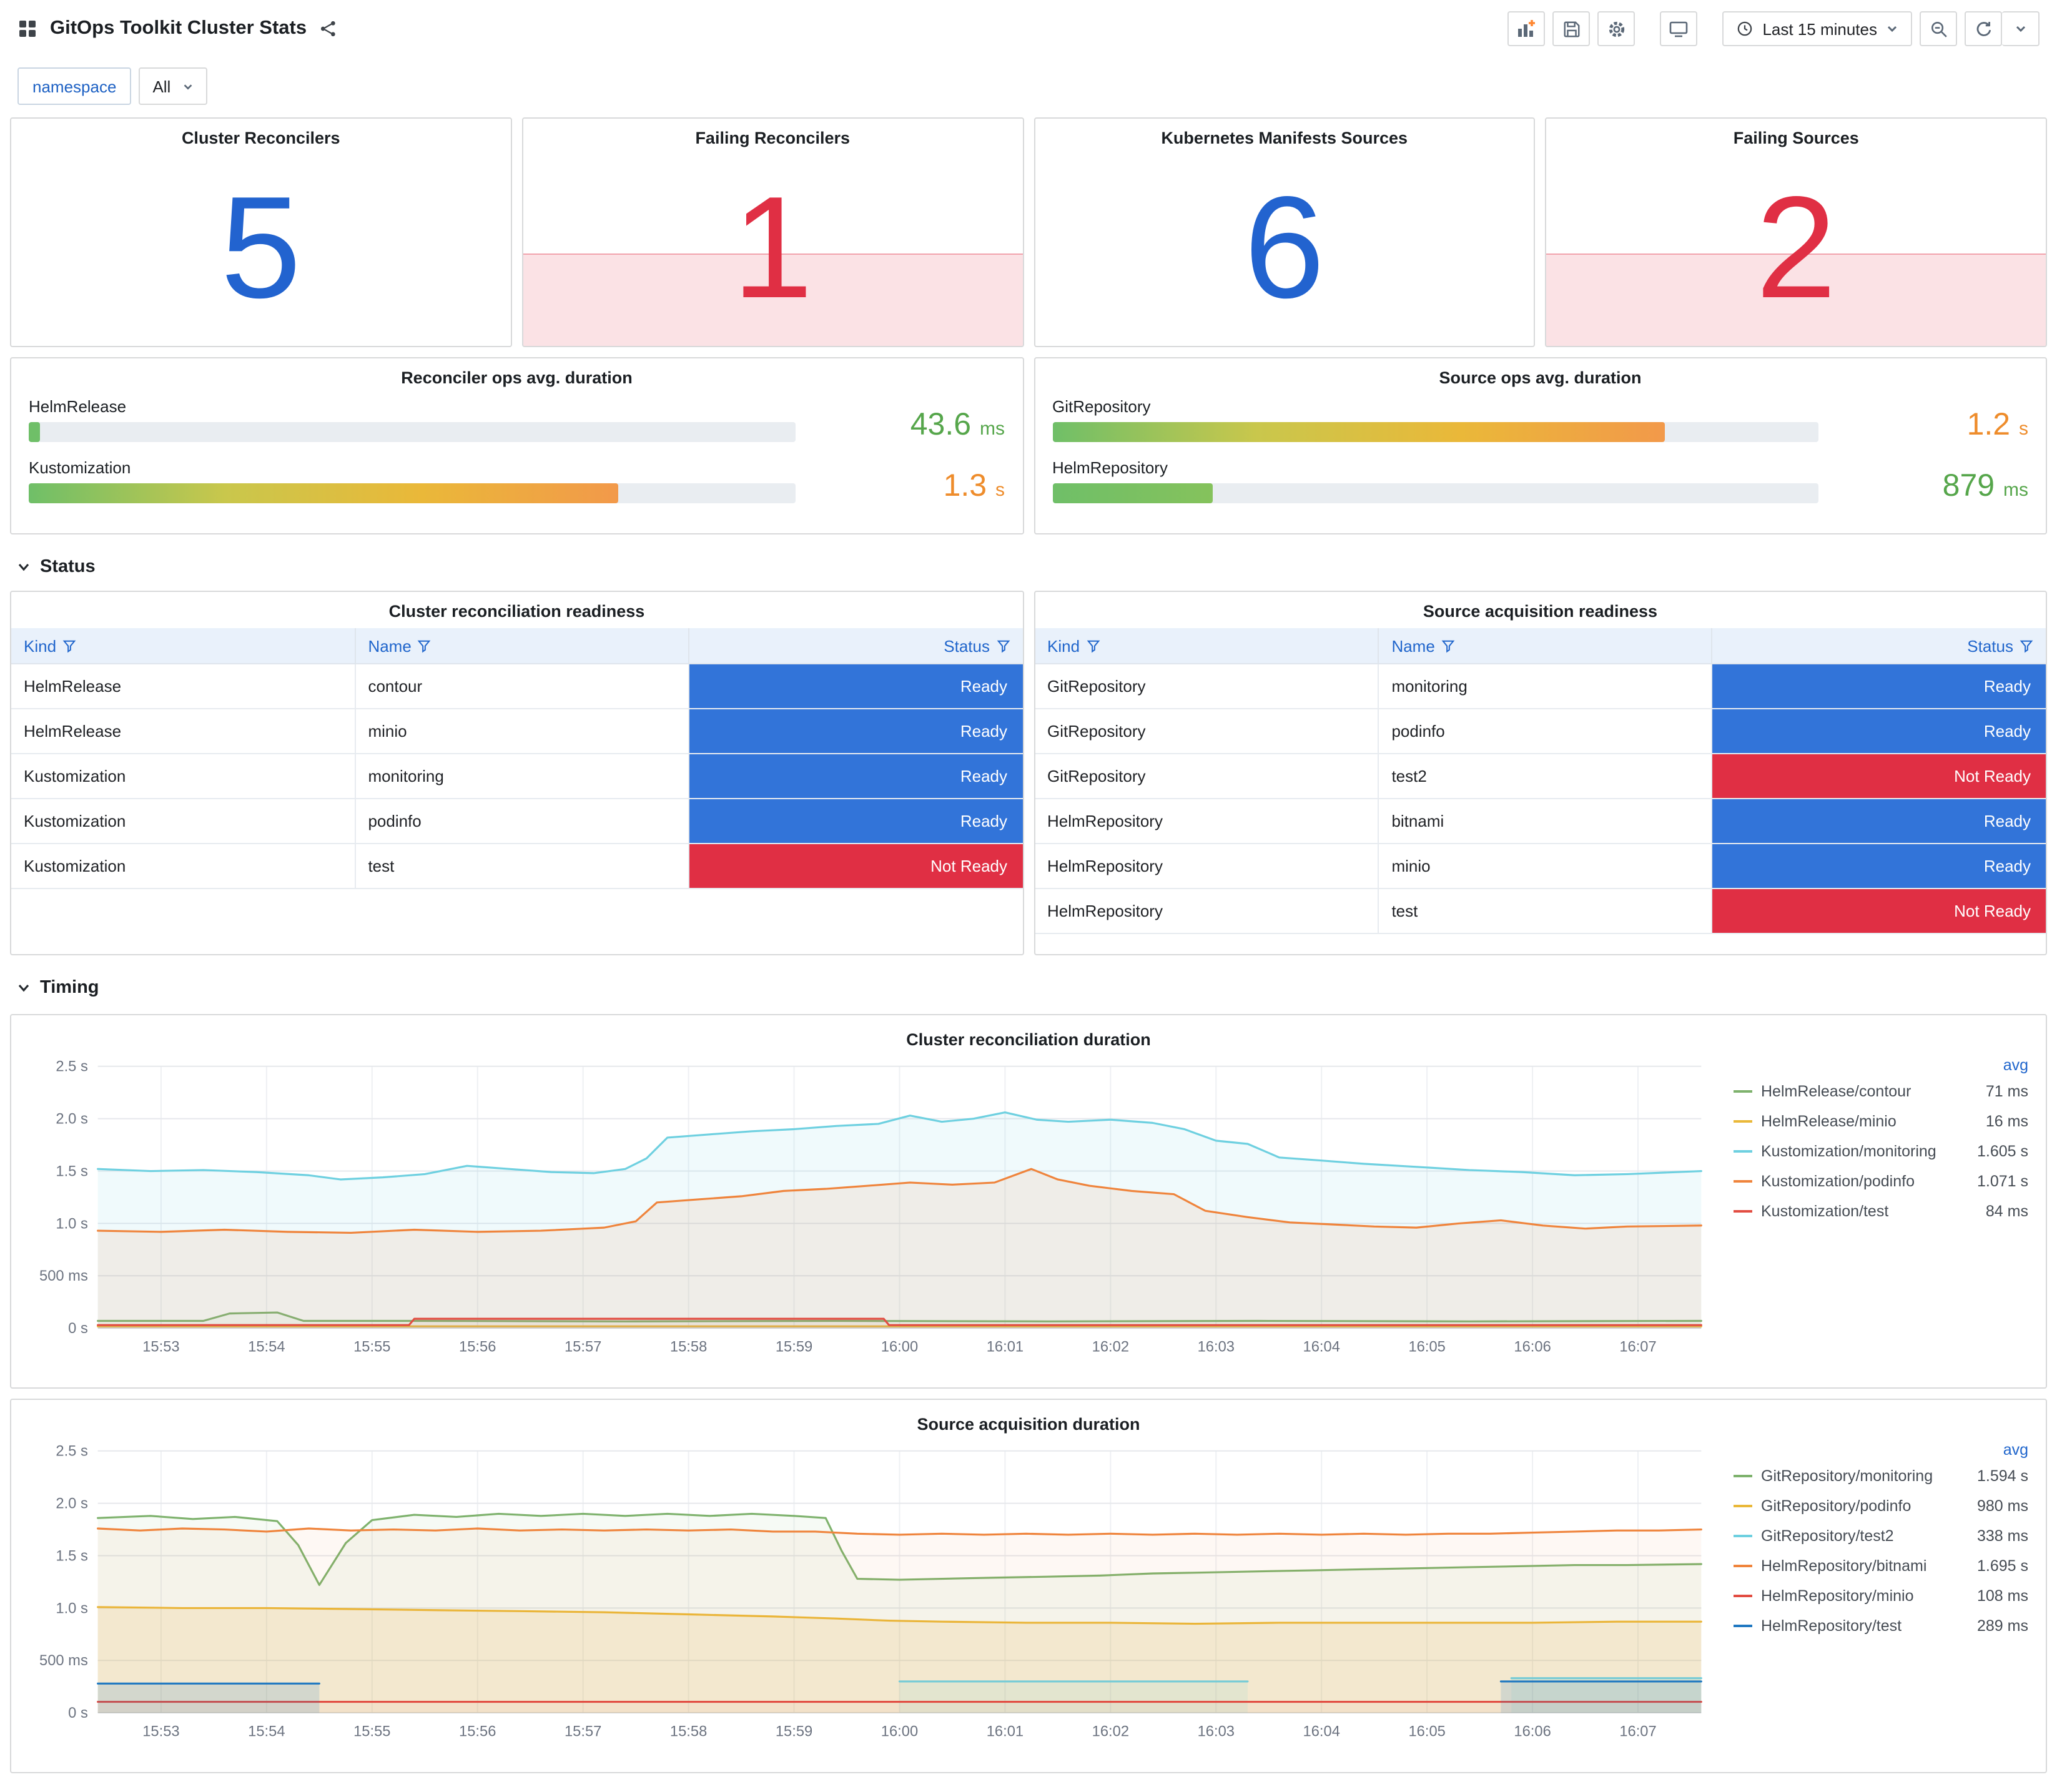 This screenshot has width=2057, height=1792. Describe the element at coordinates (1984, 28) in the screenshot. I see `refresh-button` at that location.